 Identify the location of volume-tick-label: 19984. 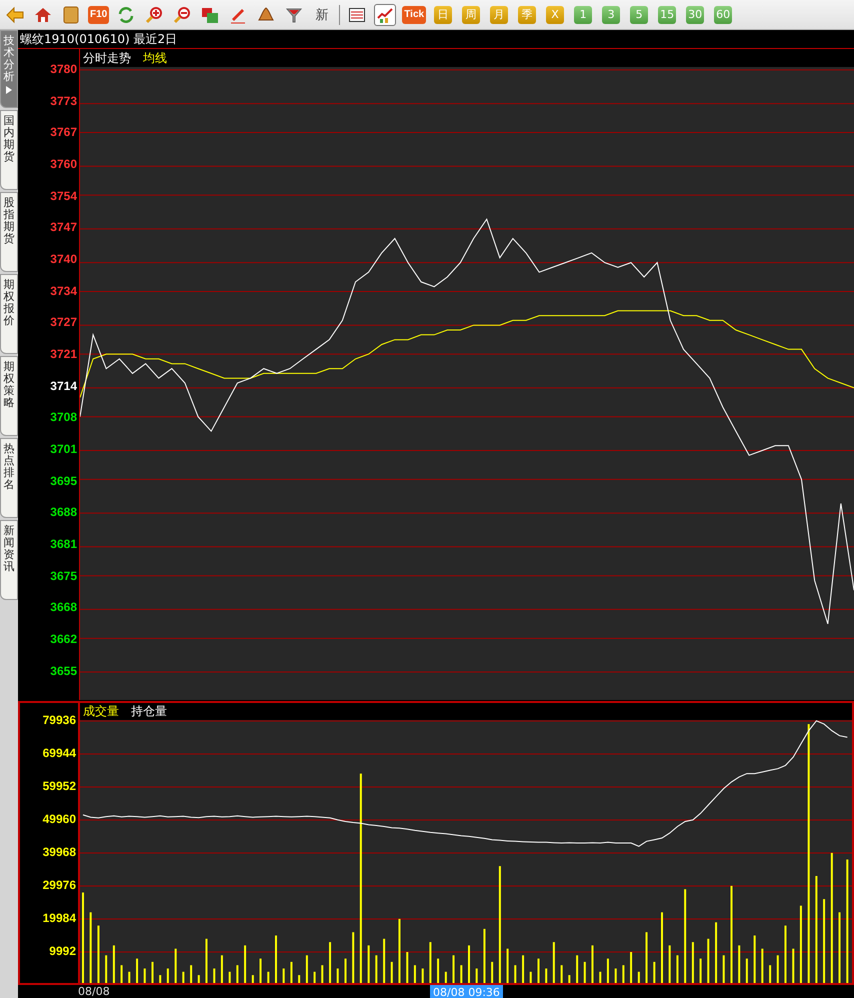
(59, 918).